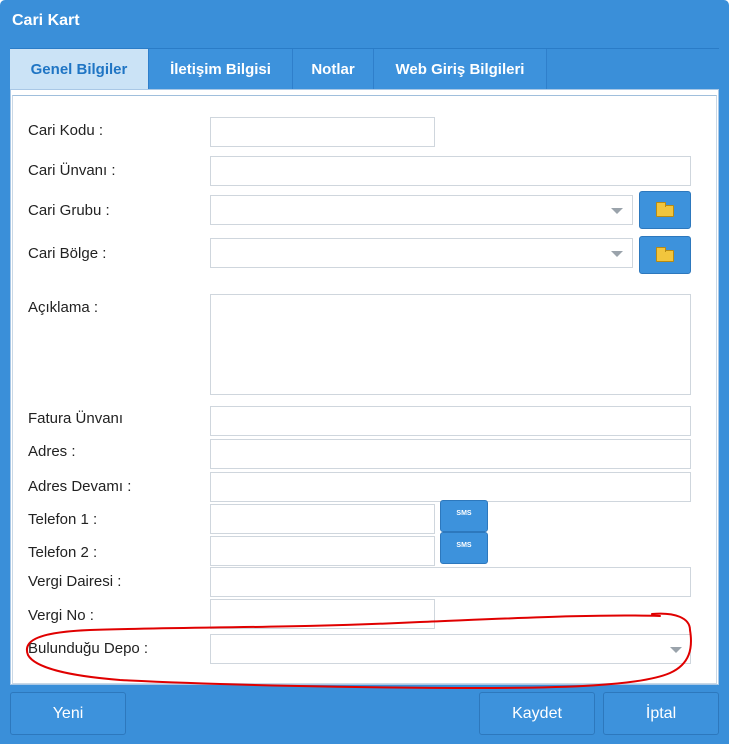  What do you see at coordinates (322, 132) in the screenshot?
I see `cari-kodu-input` at bounding box center [322, 132].